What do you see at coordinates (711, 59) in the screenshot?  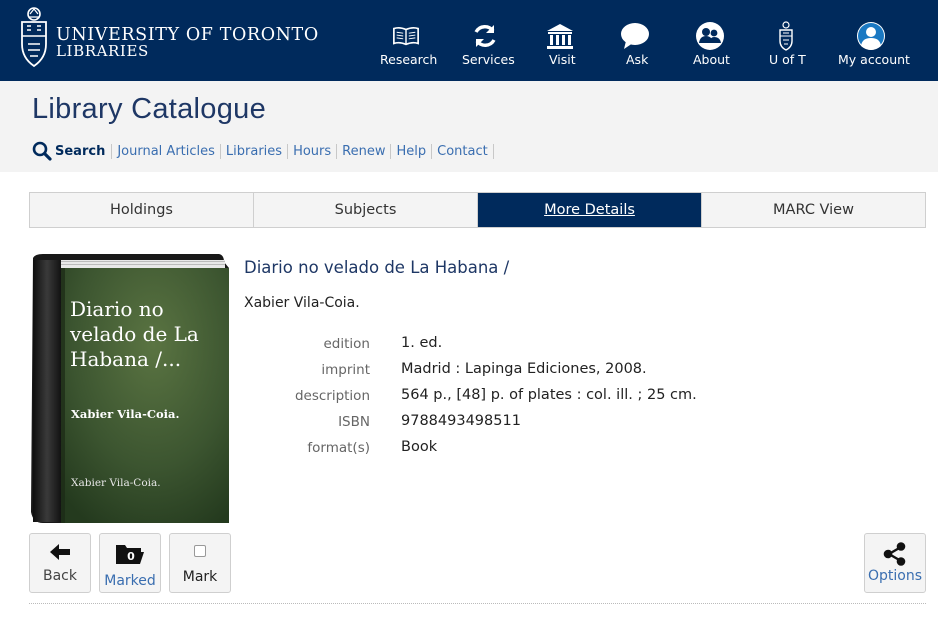 I see `nav-about-label: About` at bounding box center [711, 59].